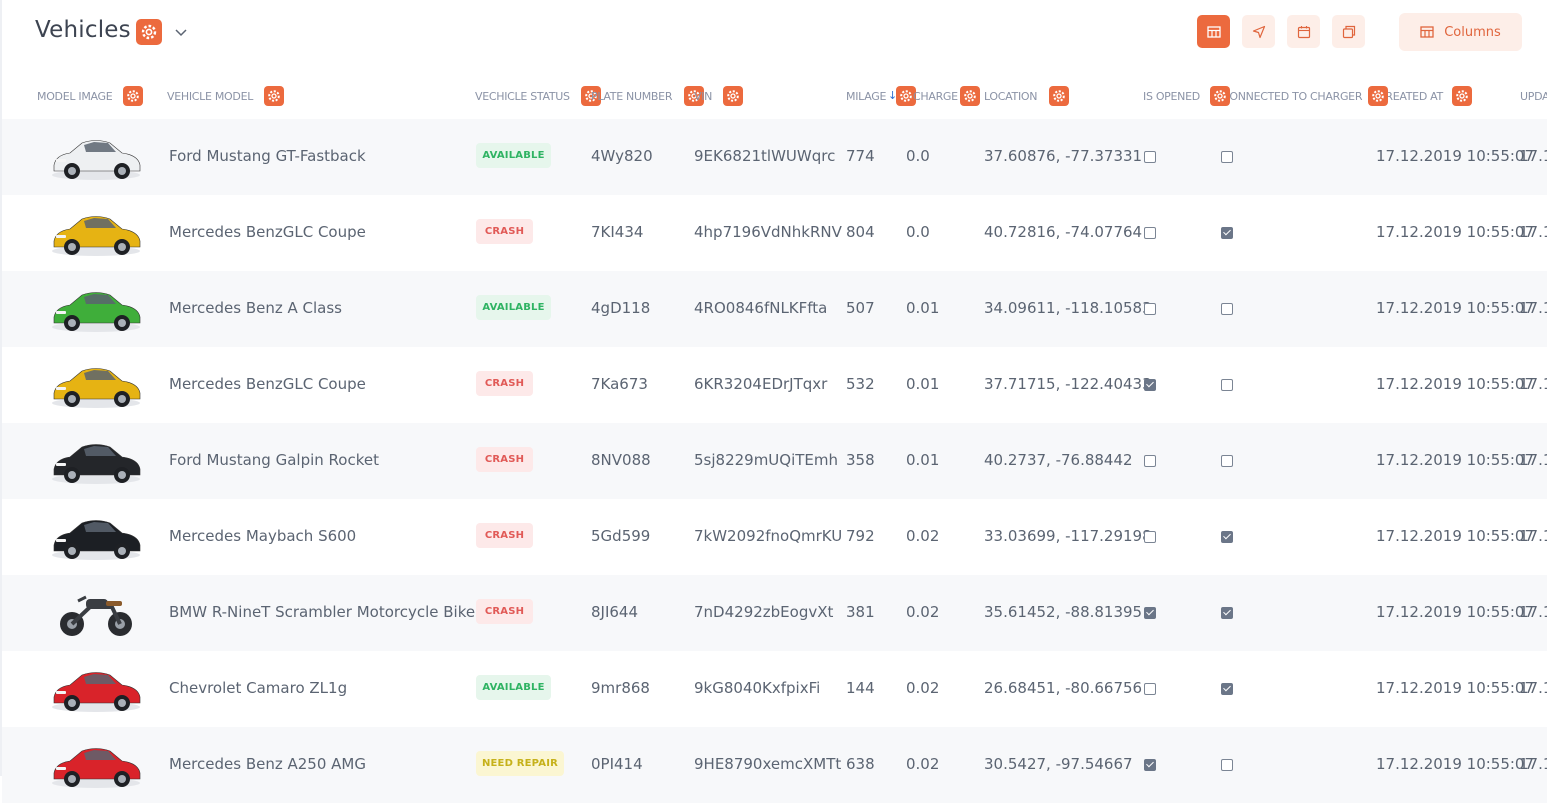 The height and width of the screenshot is (803, 1547). I want to click on vehicle-model-cell: Mercedes BenzGLC Coupe, so click(267, 384).